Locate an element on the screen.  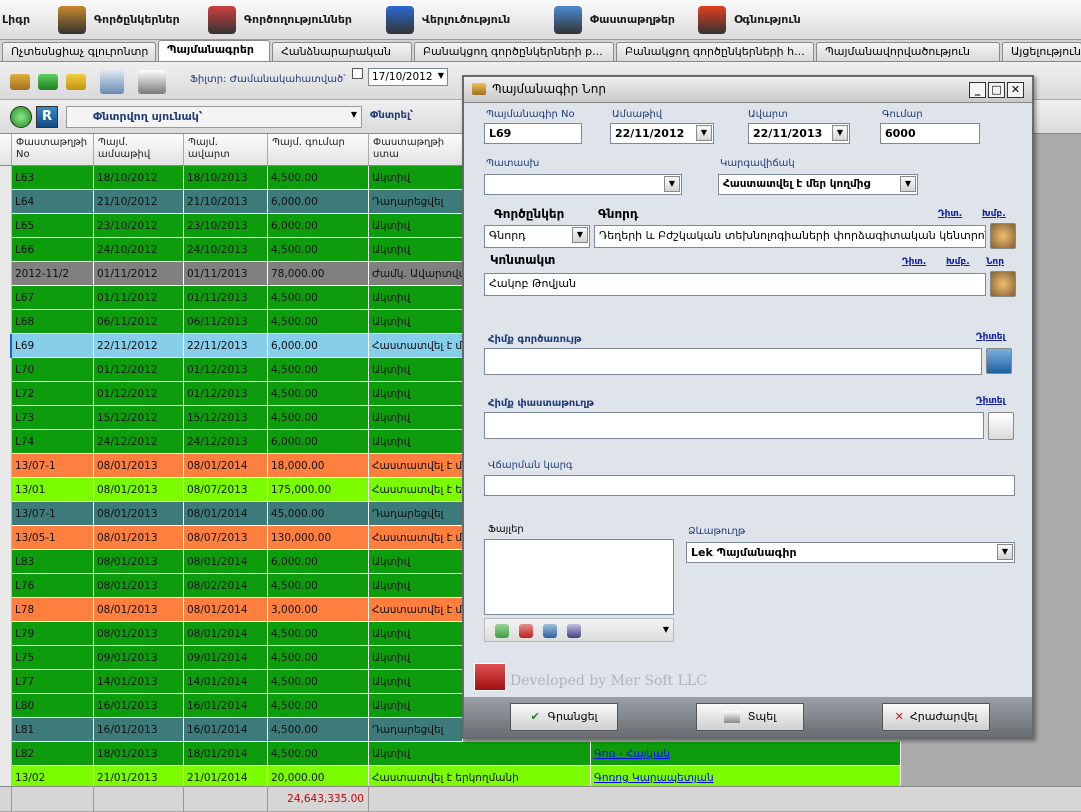
menu-item-2: Գործողություններ is located at coordinates (293, 20).